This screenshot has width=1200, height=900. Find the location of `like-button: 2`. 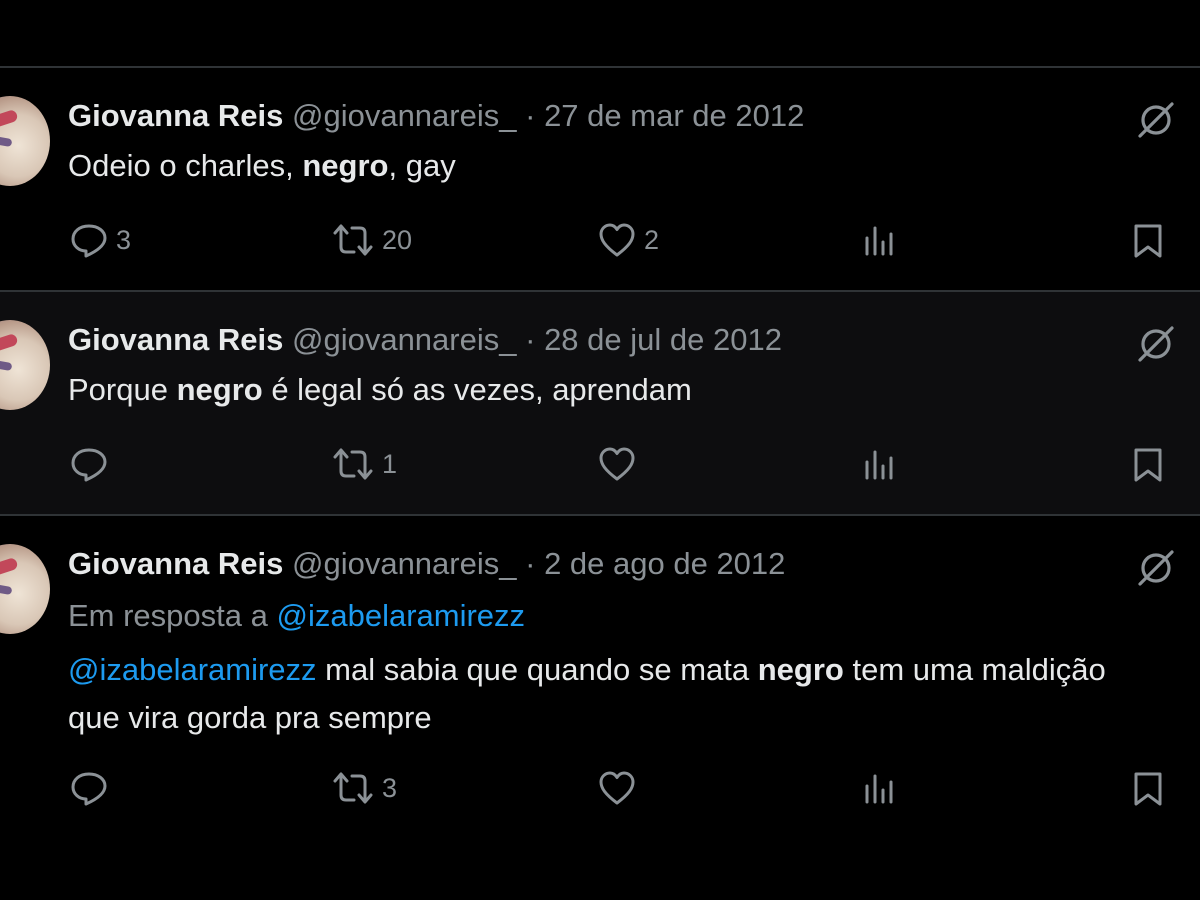

like-button: 2 is located at coordinates (628, 240).